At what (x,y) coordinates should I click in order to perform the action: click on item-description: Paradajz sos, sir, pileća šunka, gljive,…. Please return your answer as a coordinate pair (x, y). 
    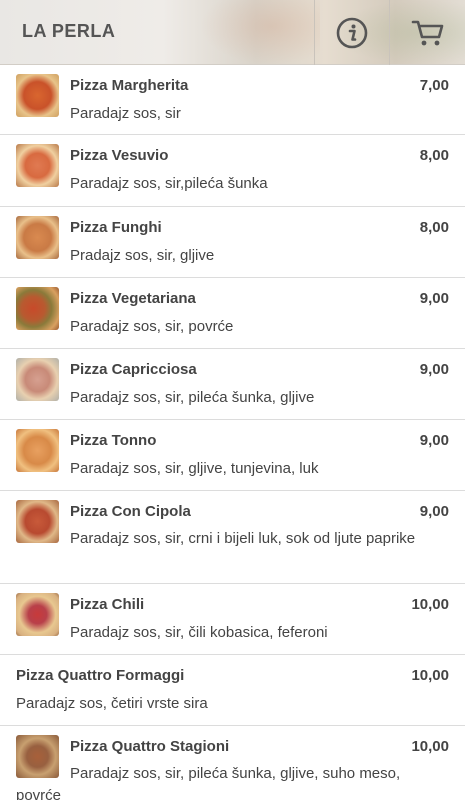
    Looking at the image, I should click on (208, 782).